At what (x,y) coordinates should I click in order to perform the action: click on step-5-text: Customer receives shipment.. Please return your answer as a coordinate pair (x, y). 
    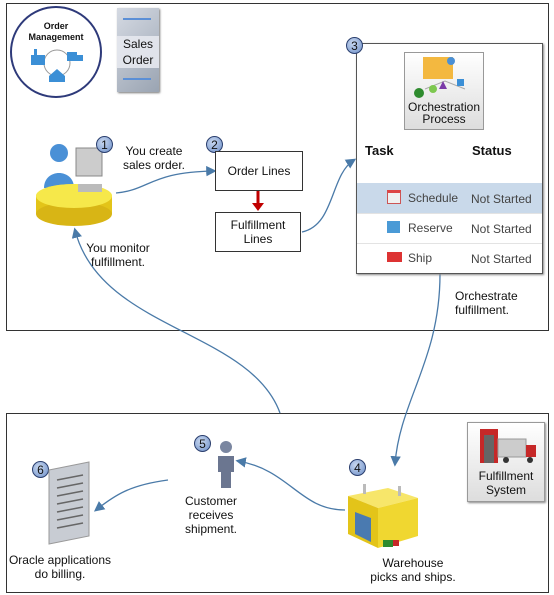
    Looking at the image, I should click on (211, 515).